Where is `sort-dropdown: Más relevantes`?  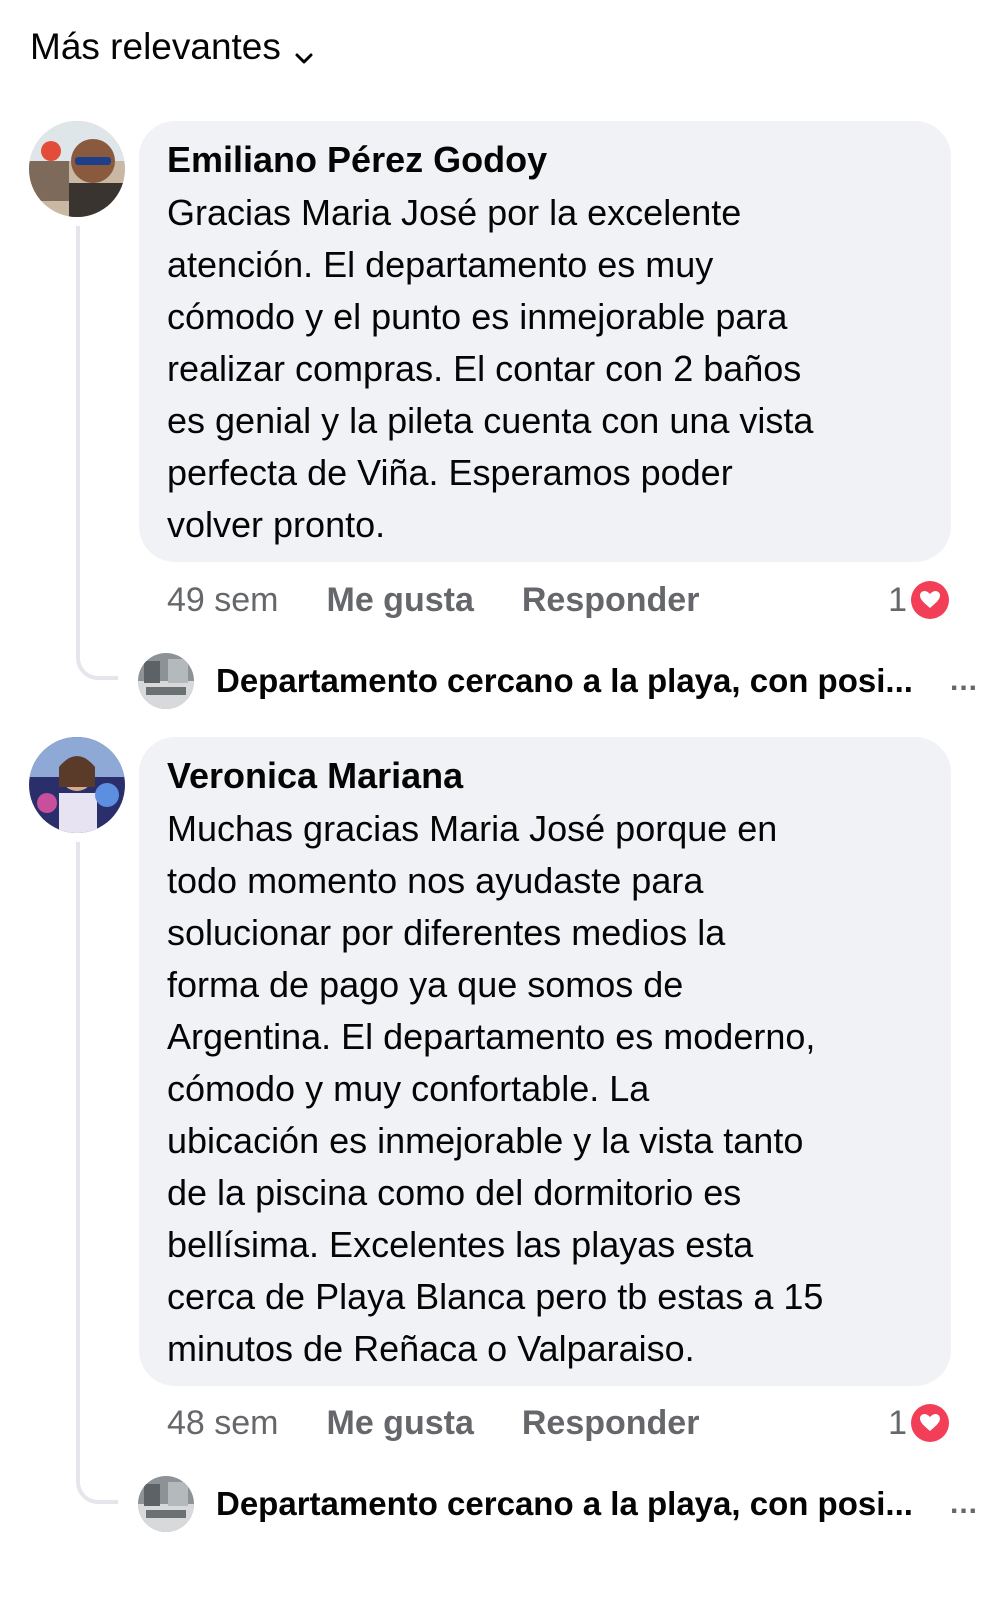
sort-dropdown: Más relevantes is located at coordinates (172, 47).